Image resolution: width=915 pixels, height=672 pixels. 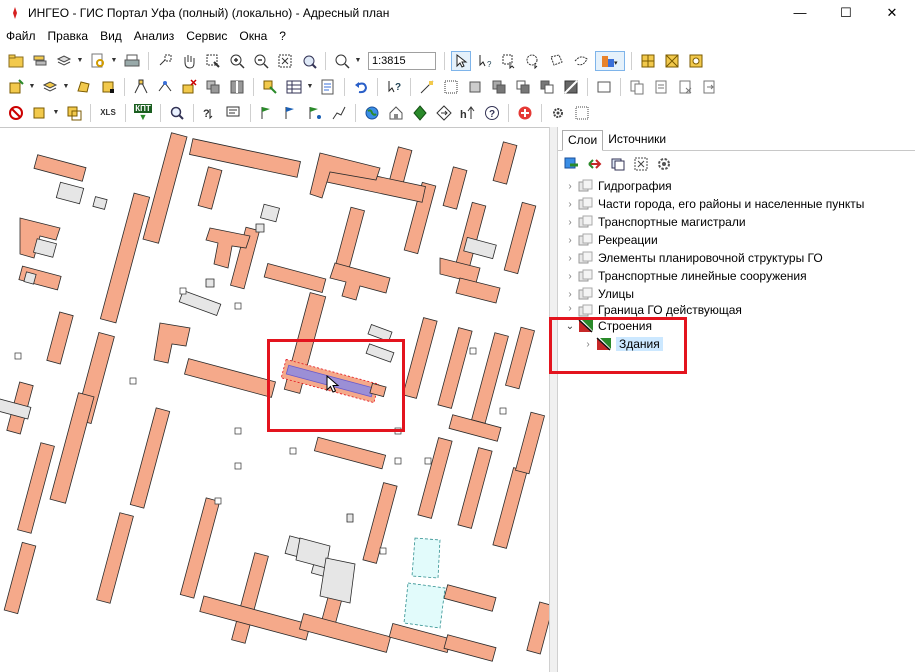 I want to click on height-icon: h, so click(x=468, y=113).